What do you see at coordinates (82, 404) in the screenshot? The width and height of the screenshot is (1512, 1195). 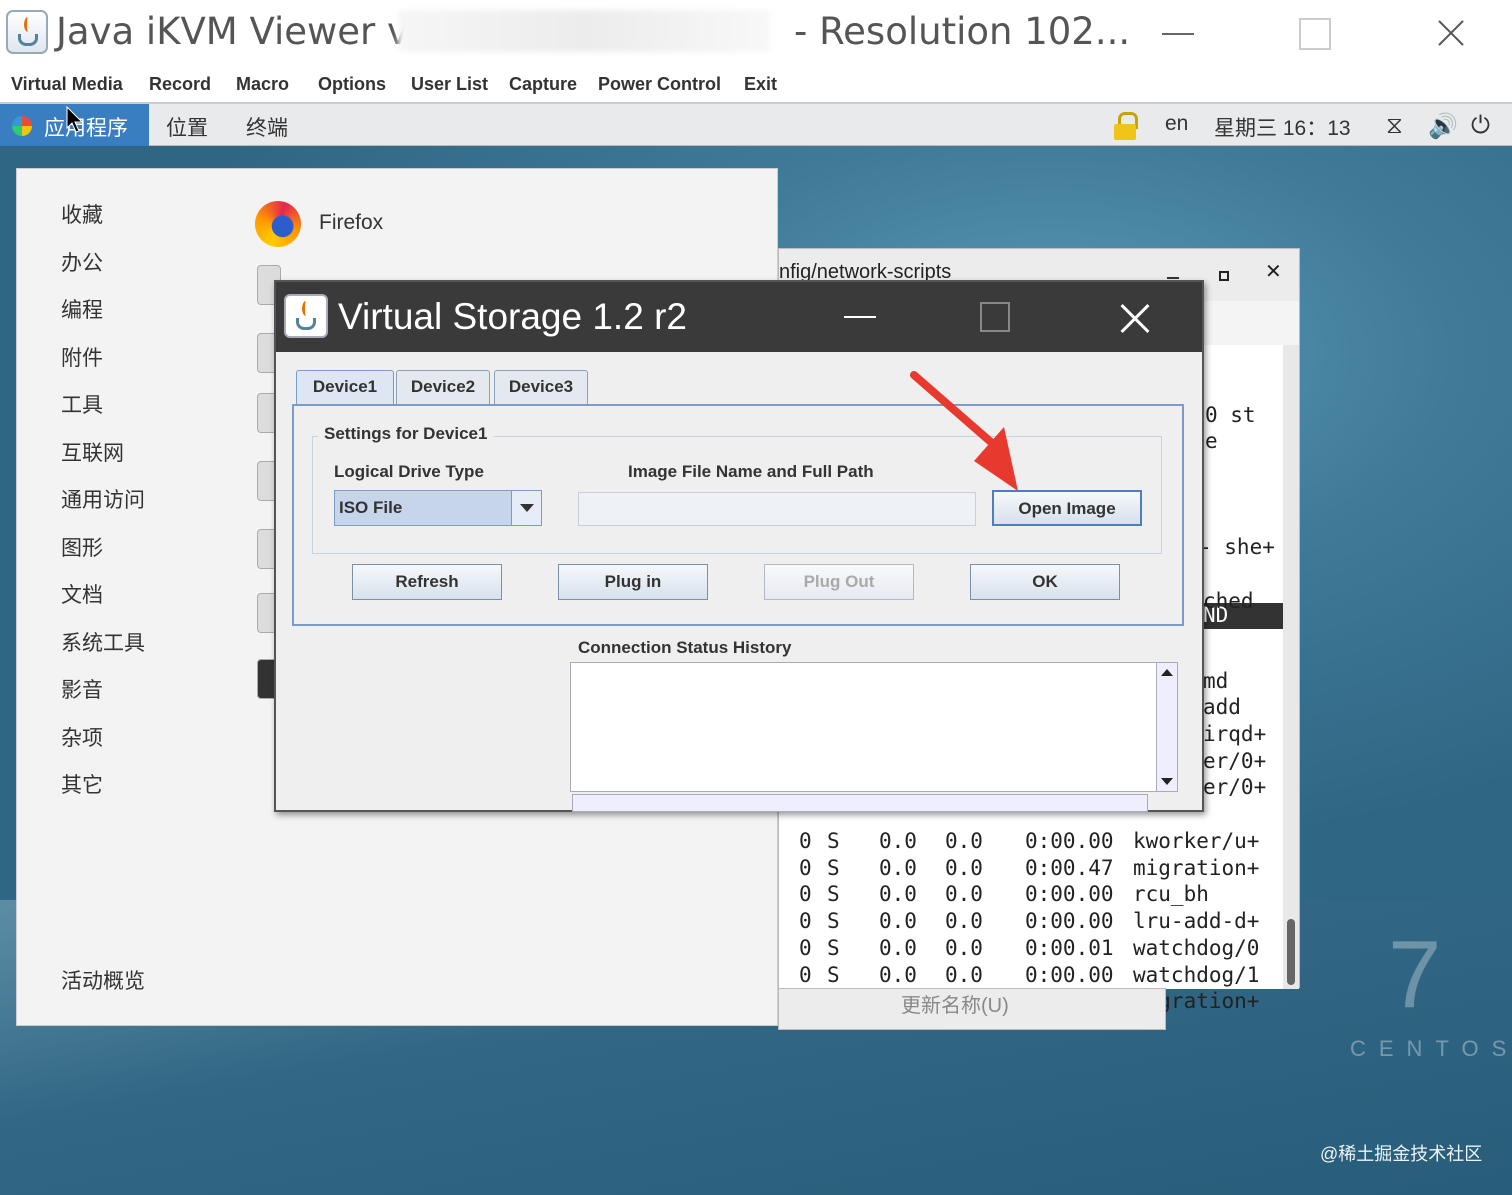 I see `app-category-item: 工具` at bounding box center [82, 404].